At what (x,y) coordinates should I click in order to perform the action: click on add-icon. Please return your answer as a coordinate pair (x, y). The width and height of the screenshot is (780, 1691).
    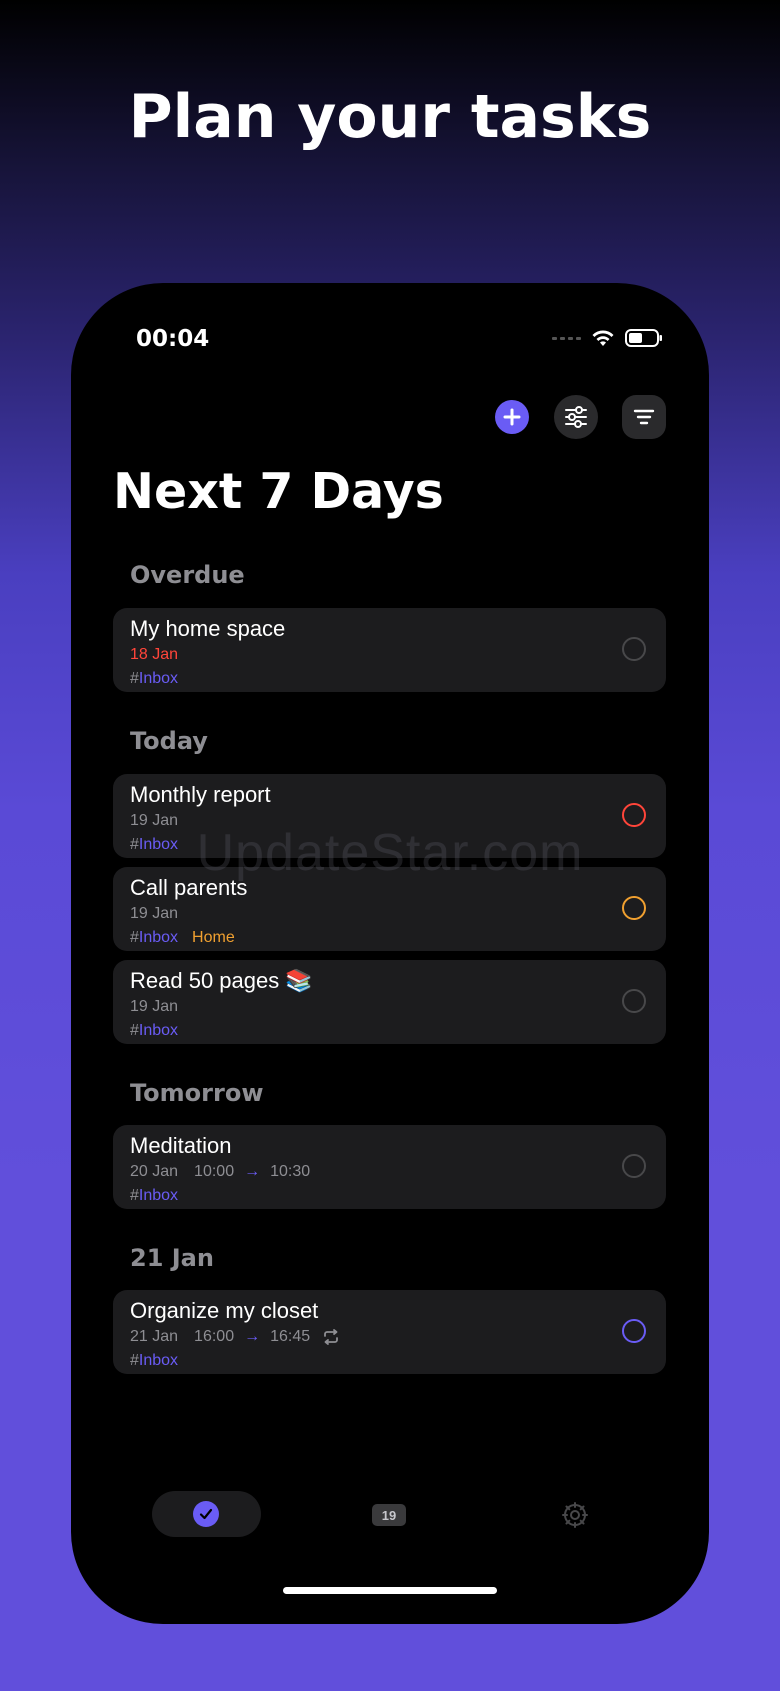
    Looking at the image, I should click on (512, 417).